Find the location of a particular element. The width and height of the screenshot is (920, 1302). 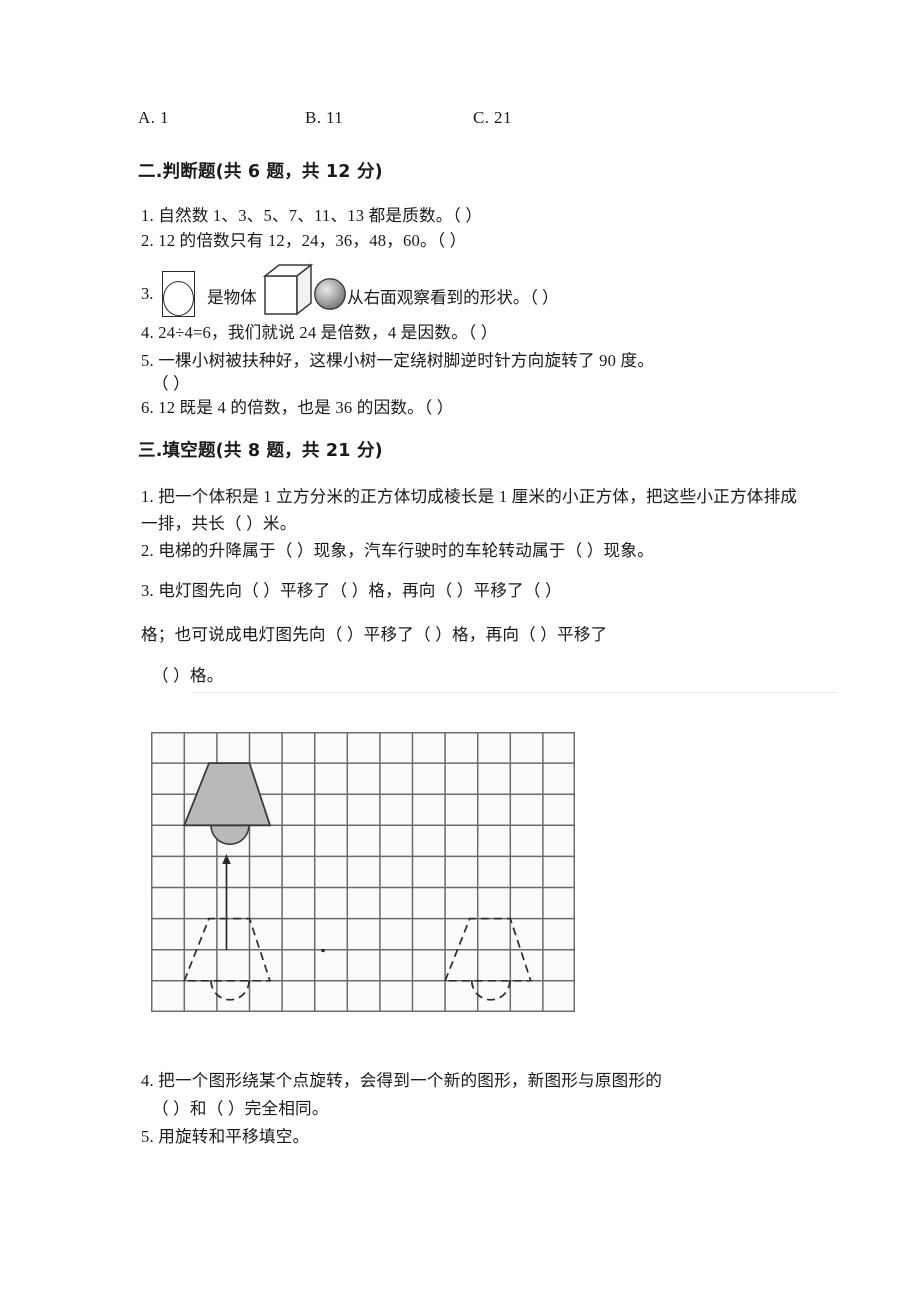

lamp-translation-grid is located at coordinates (363, 872).